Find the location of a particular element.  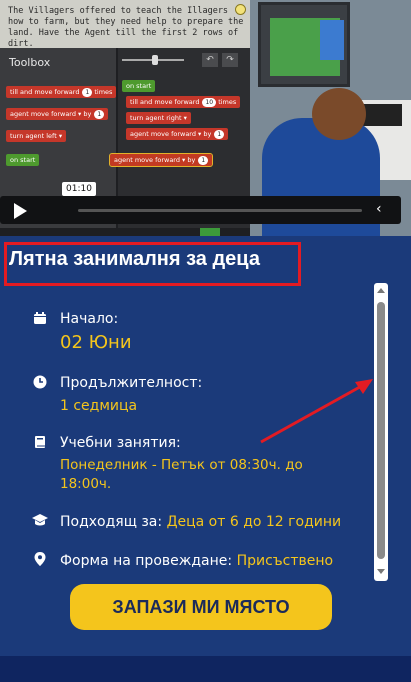

undo-icon: ↶ is located at coordinates (210, 60).